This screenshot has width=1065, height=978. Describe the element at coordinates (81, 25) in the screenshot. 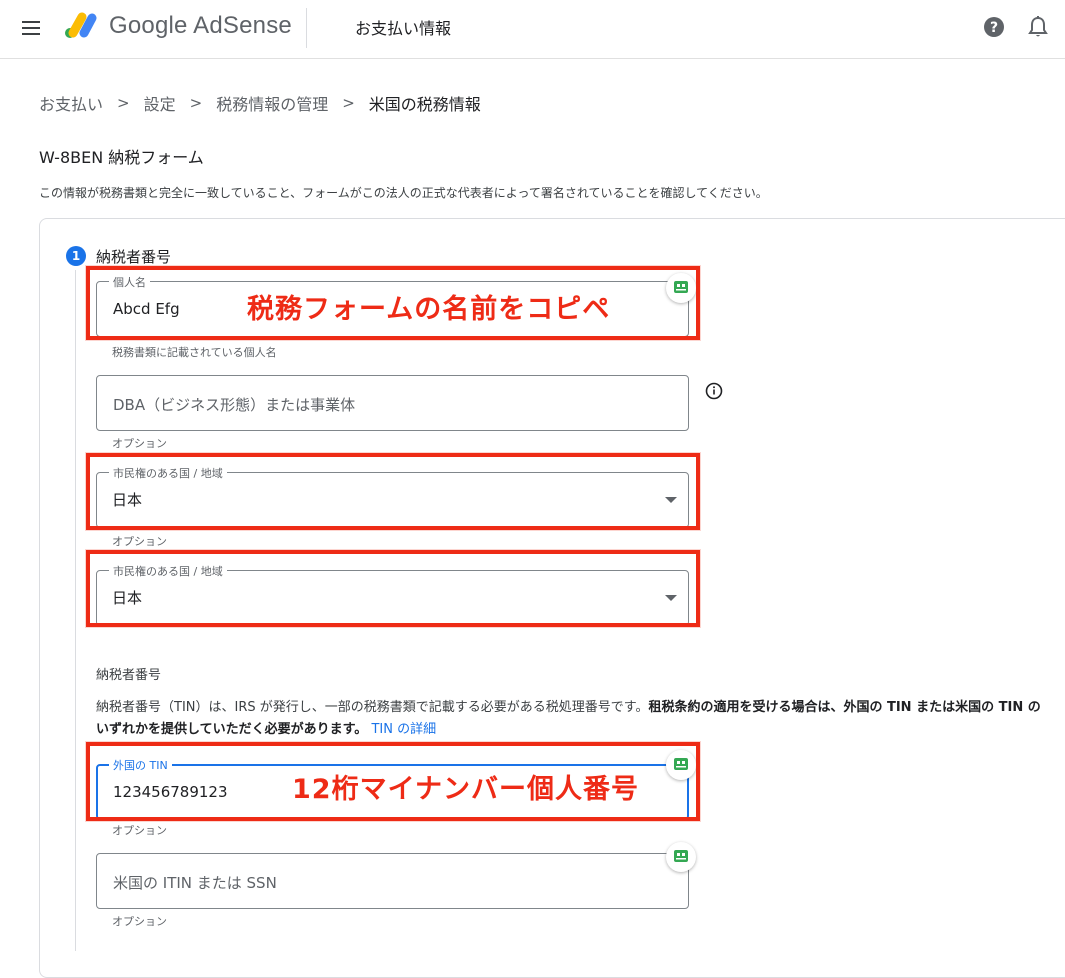

I see `adsense-logo-icon` at that location.